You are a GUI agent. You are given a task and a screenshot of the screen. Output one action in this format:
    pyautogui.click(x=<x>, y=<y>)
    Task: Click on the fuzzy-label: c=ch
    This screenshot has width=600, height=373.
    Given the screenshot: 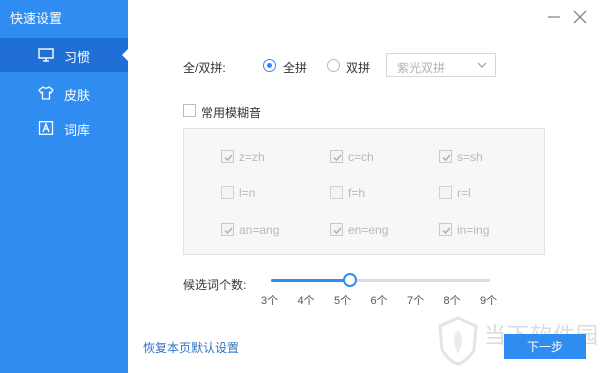 What is the action you would take?
    pyautogui.click(x=361, y=157)
    